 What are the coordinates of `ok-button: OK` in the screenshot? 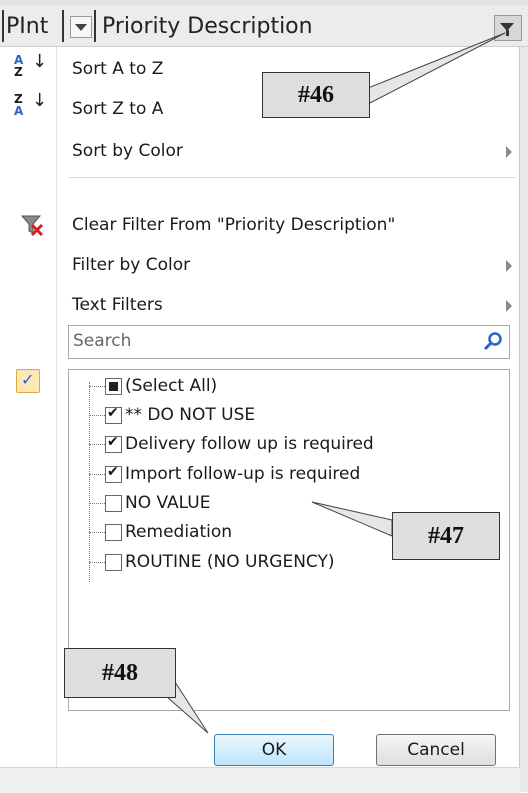 It's located at (274, 750).